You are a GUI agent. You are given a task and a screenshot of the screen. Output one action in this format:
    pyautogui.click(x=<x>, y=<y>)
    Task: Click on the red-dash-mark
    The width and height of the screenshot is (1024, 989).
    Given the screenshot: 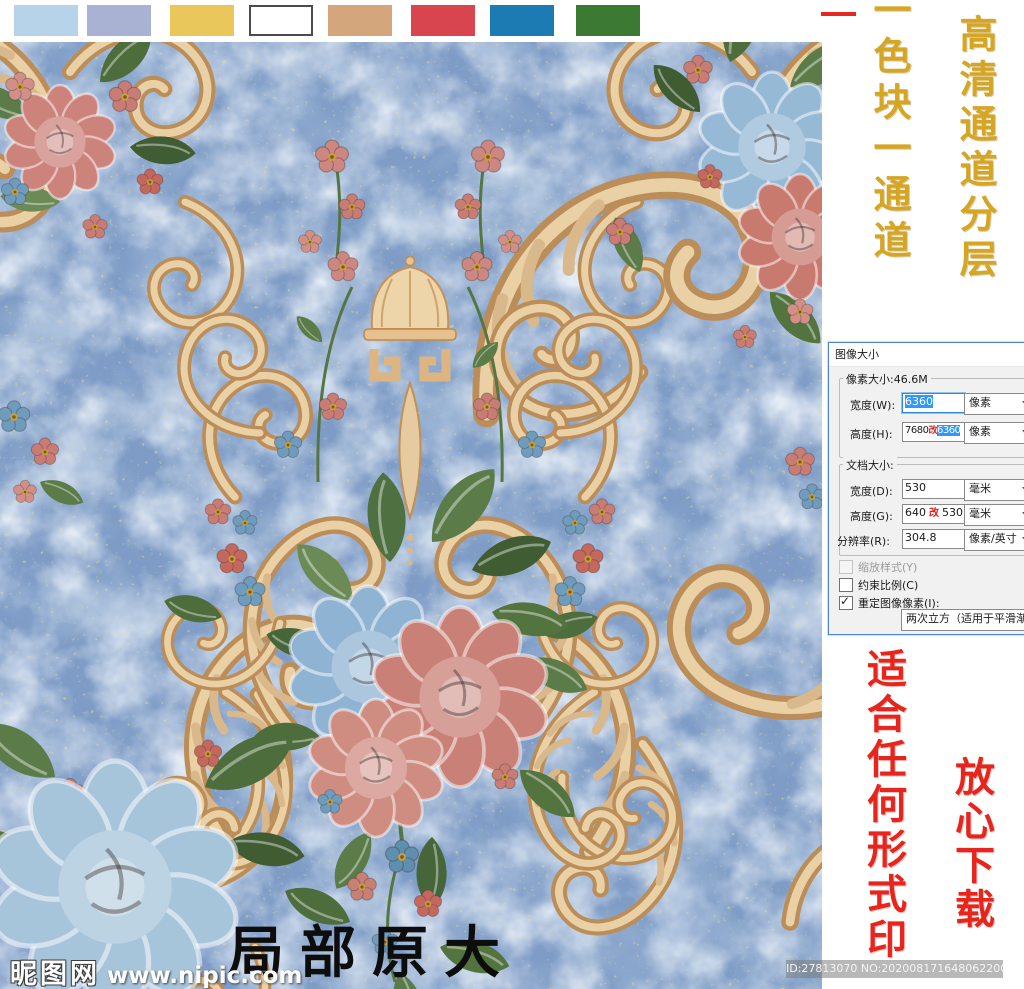 What is the action you would take?
    pyautogui.click(x=838, y=14)
    